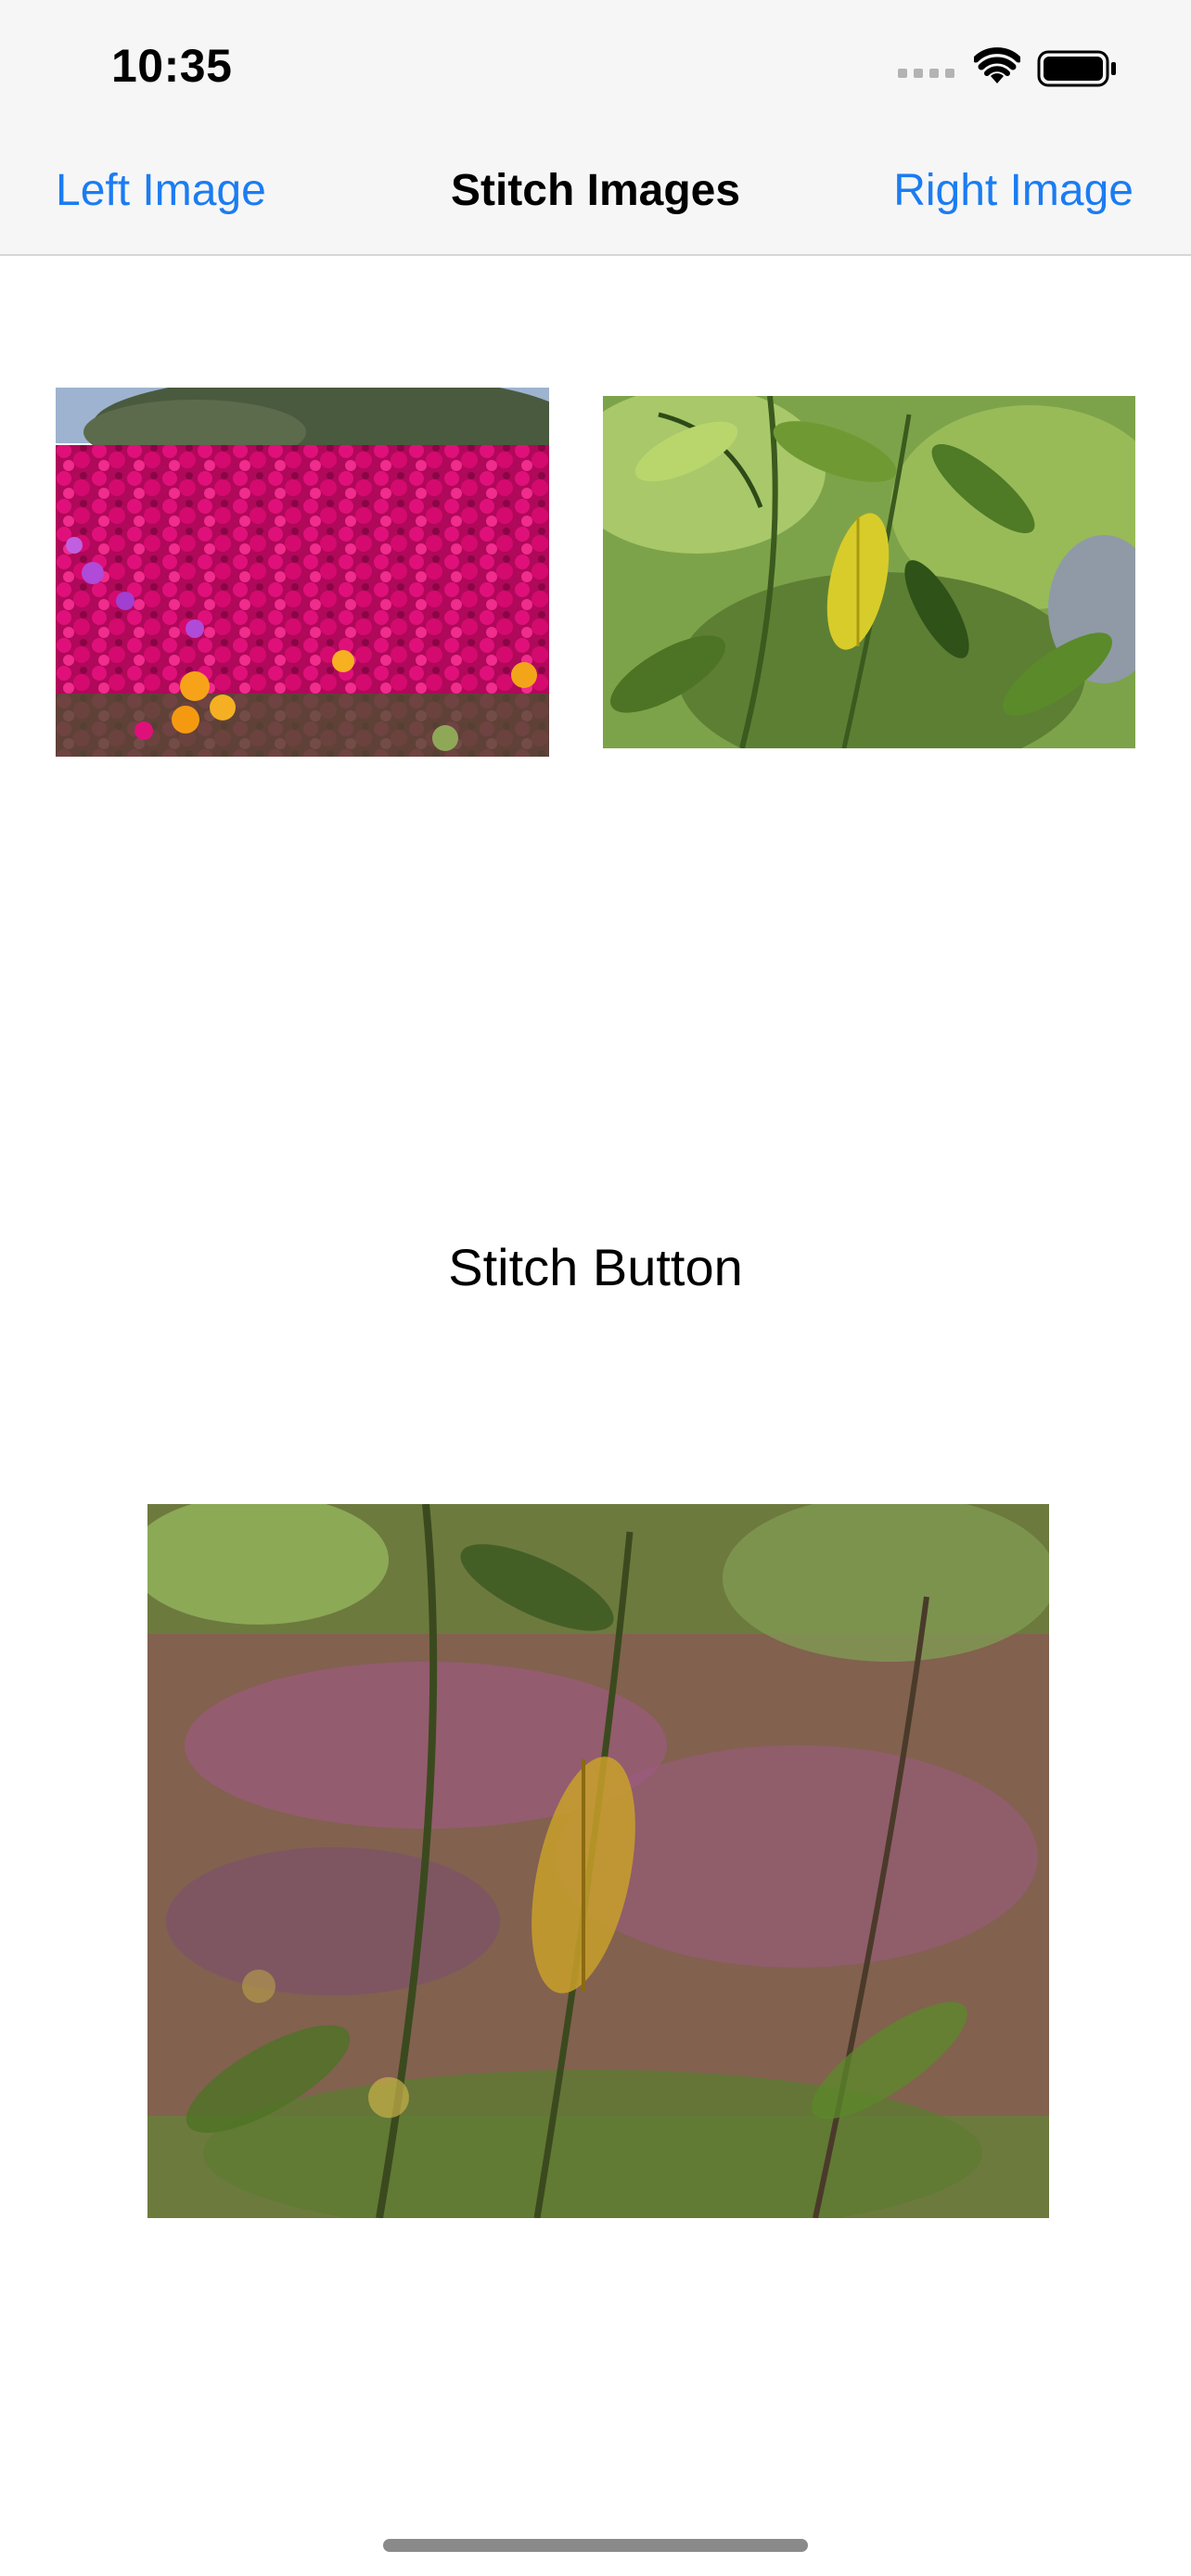  I want to click on battery-icon, so click(1076, 68).